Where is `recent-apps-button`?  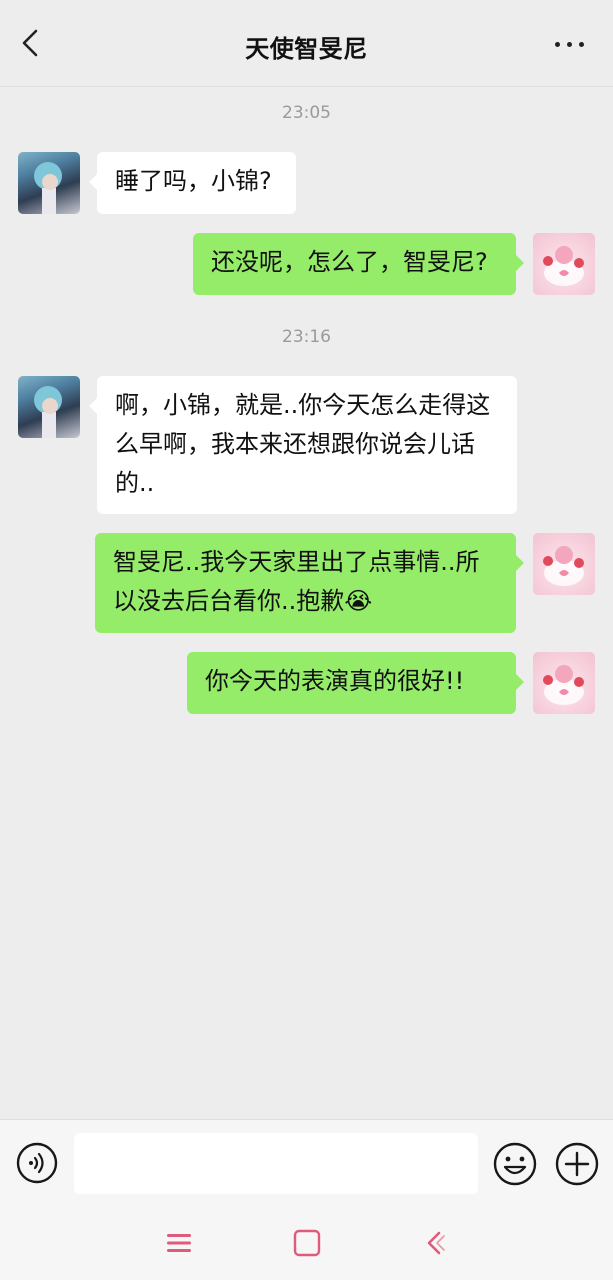
recent-apps-button is located at coordinates (179, 1243).